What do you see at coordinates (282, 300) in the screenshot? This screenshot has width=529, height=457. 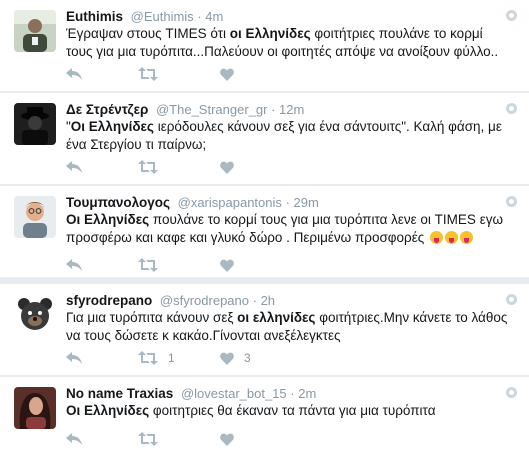 I see `tweet-header: sfyrodrepano @sfyrodrepano · 2h` at bounding box center [282, 300].